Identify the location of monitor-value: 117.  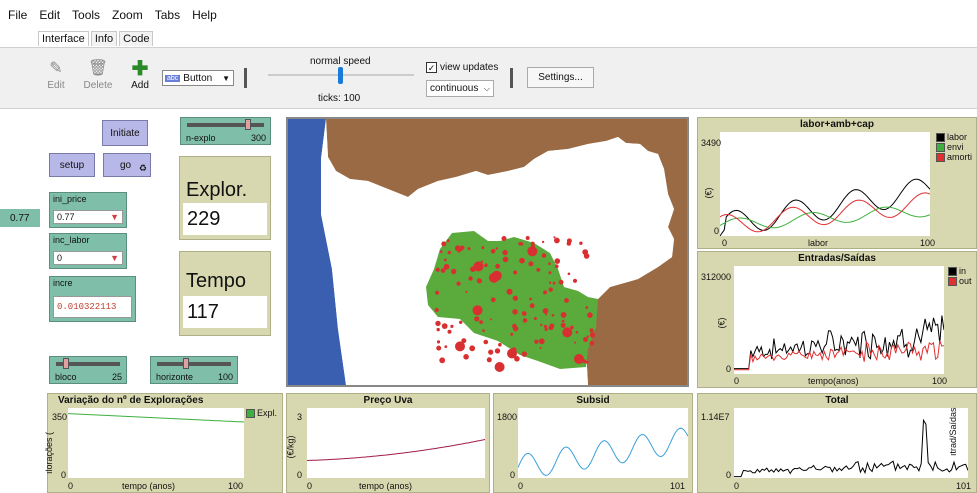
(225, 312).